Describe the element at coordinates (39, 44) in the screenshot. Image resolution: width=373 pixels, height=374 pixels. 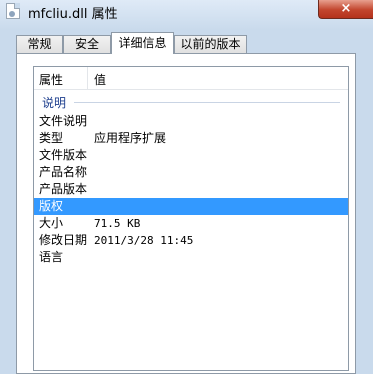
I see `tab-general: 常规` at that location.